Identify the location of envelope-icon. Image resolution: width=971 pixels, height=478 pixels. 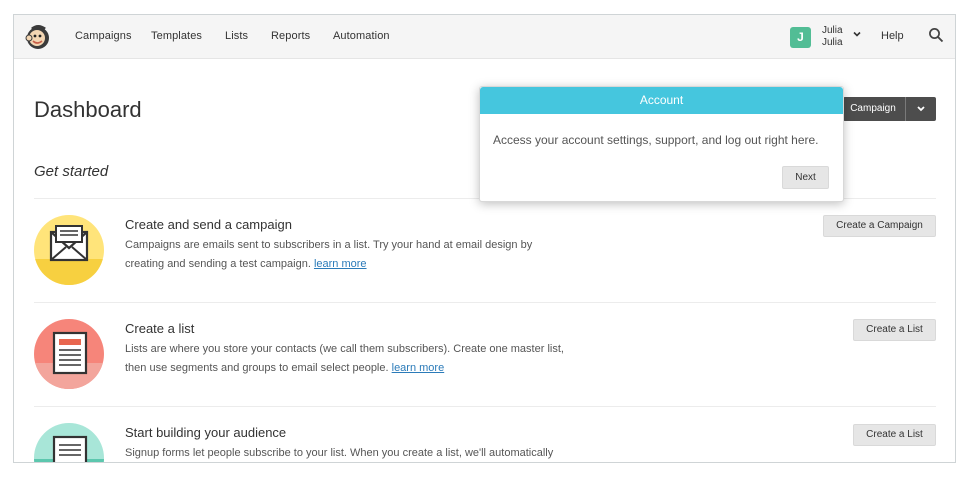
(69, 250).